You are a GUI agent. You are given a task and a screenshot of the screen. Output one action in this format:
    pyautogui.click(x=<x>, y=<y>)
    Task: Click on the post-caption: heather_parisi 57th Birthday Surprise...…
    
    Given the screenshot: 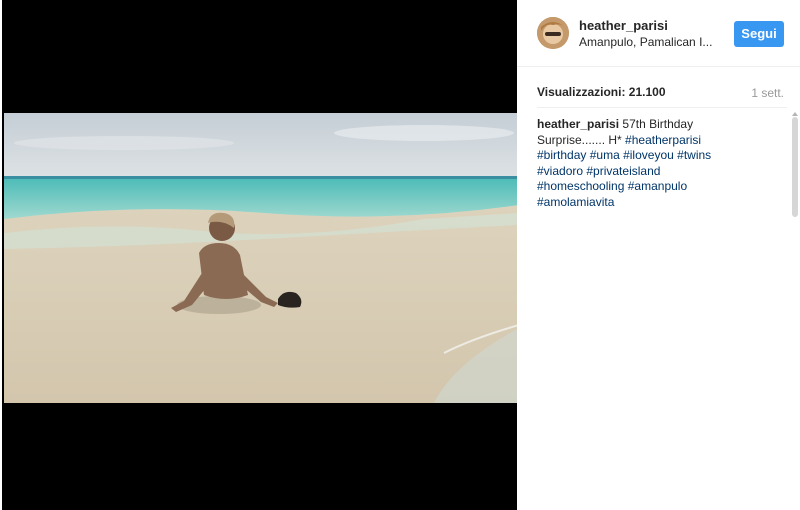 What is the action you would take?
    pyautogui.click(x=637, y=163)
    